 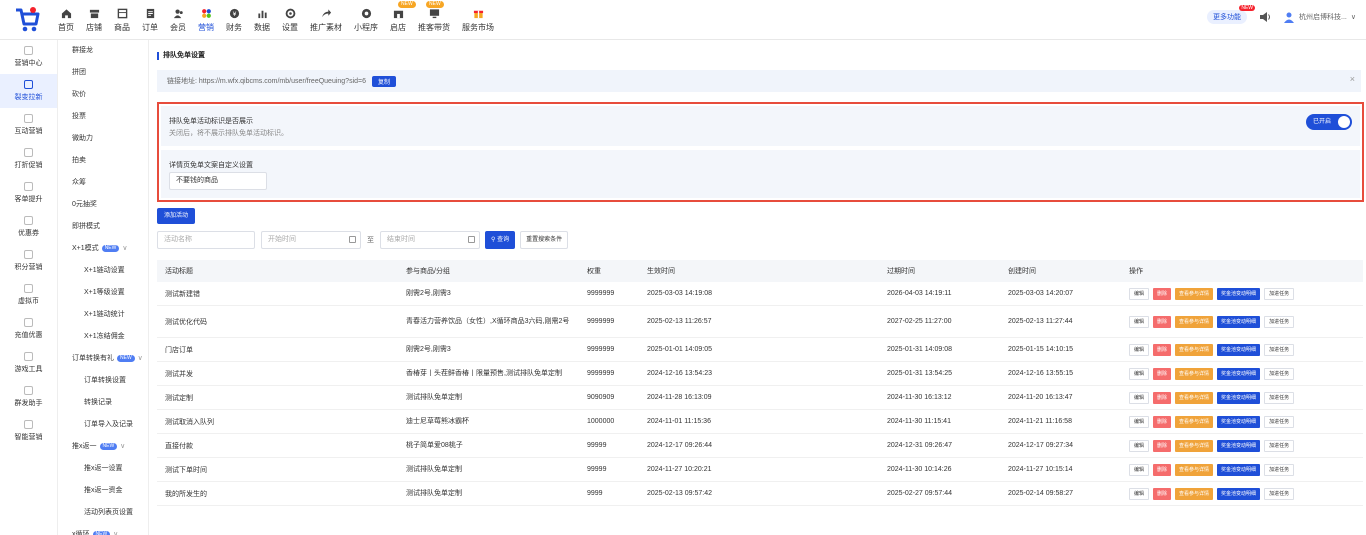 What do you see at coordinates (103, 447) in the screenshot?
I see `submenu-item: 推x返一 NEW ∨` at bounding box center [103, 447].